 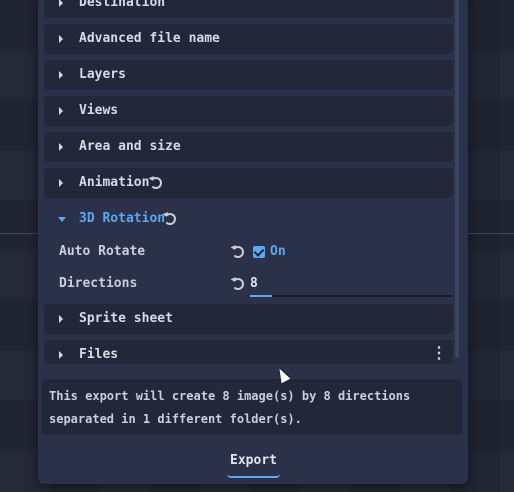 What do you see at coordinates (102, 74) in the screenshot?
I see `section-label: Layers` at bounding box center [102, 74].